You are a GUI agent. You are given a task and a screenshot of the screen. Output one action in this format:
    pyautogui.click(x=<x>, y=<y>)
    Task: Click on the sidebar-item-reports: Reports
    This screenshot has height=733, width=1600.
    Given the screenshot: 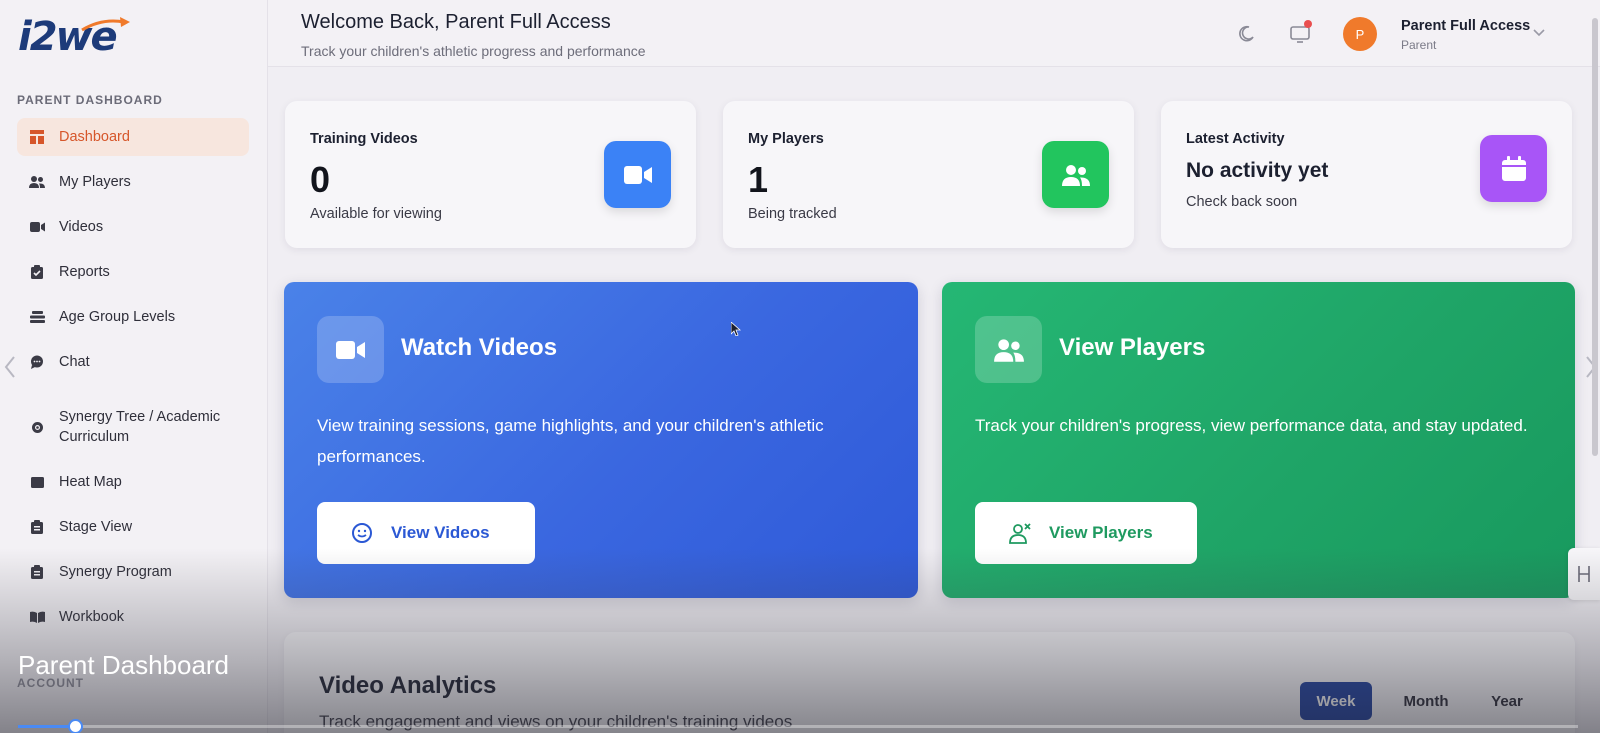 What is the action you would take?
    pyautogui.click(x=133, y=272)
    